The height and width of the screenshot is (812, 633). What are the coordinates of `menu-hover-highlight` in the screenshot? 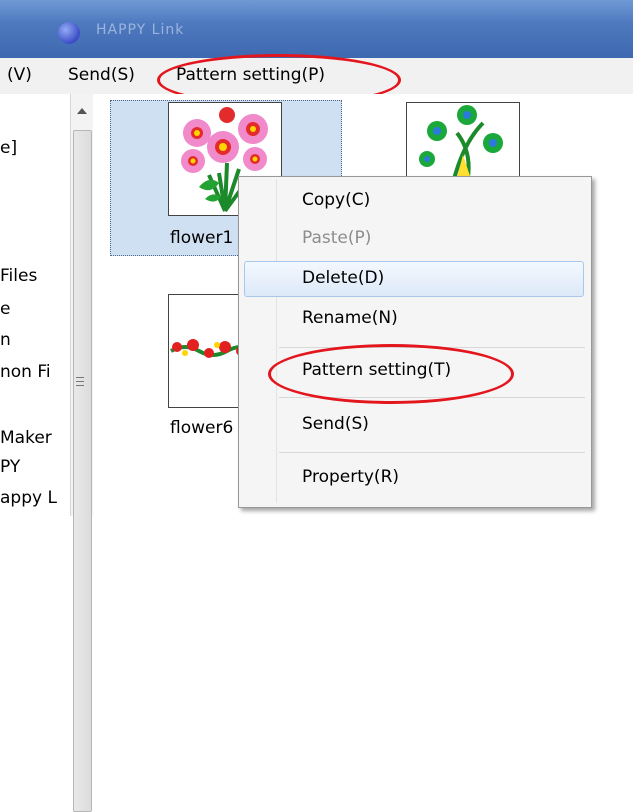 It's located at (414, 279).